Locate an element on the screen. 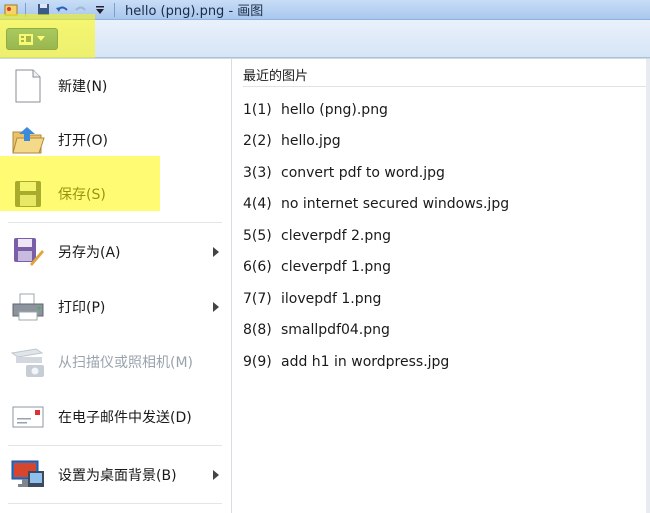 Image resolution: width=650 pixels, height=513 pixels. recent-file-name: ilovepdf 1.png is located at coordinates (331, 299).